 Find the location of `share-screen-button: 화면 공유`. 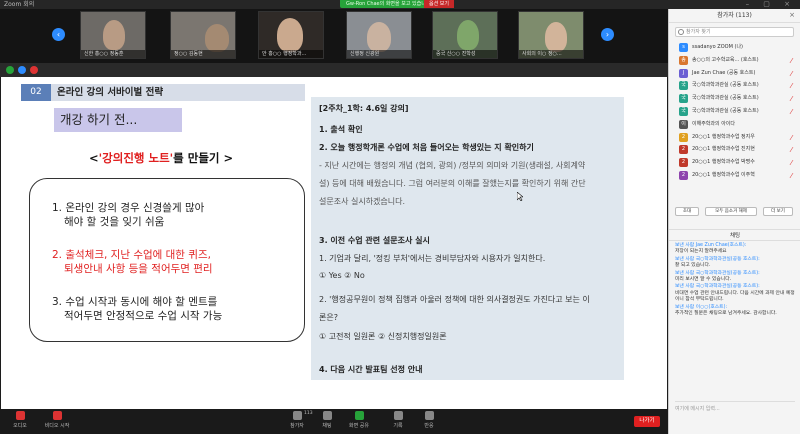

share-screen-button: 화면 공유 is located at coordinates (359, 420).